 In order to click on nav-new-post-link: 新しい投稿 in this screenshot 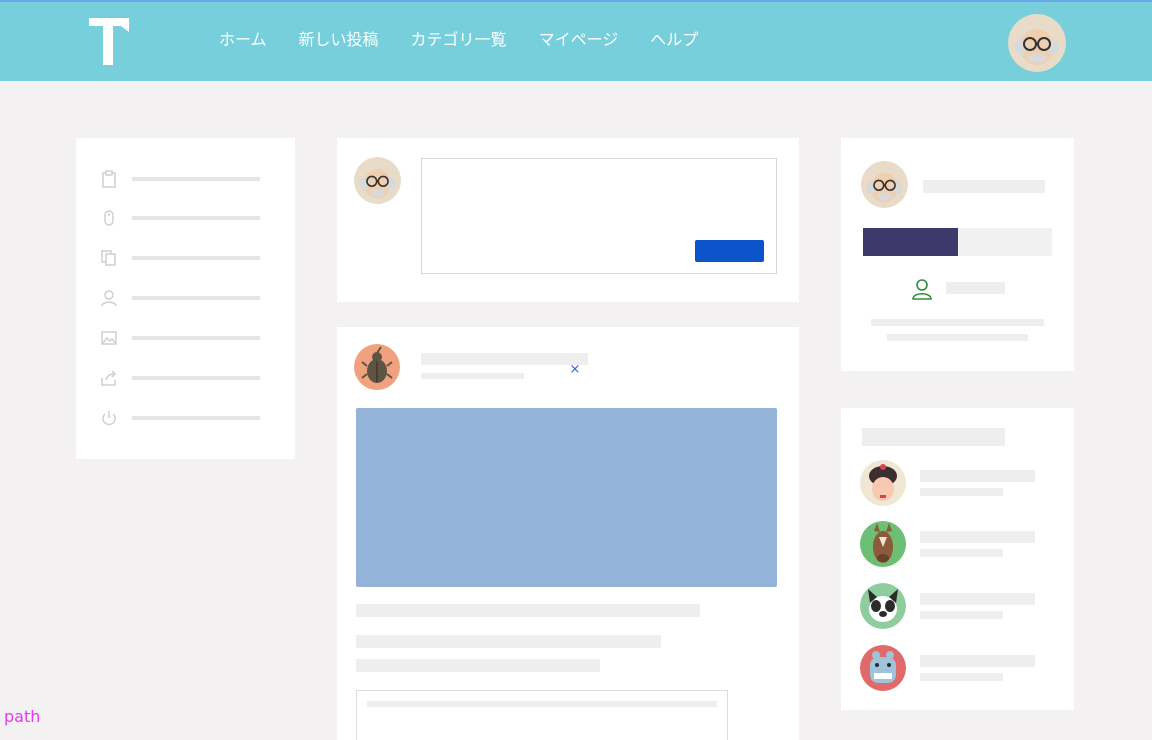, I will do `click(339, 40)`.